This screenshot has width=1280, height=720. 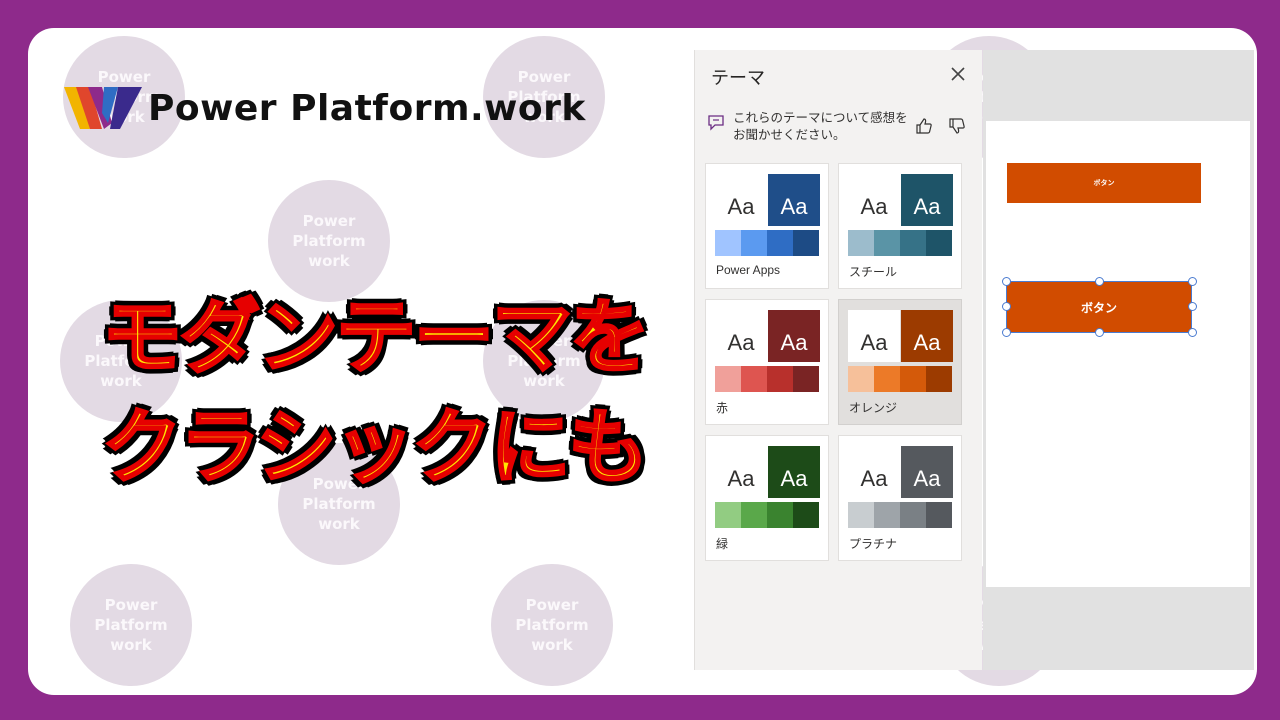 I want to click on close-button, so click(x=958, y=74).